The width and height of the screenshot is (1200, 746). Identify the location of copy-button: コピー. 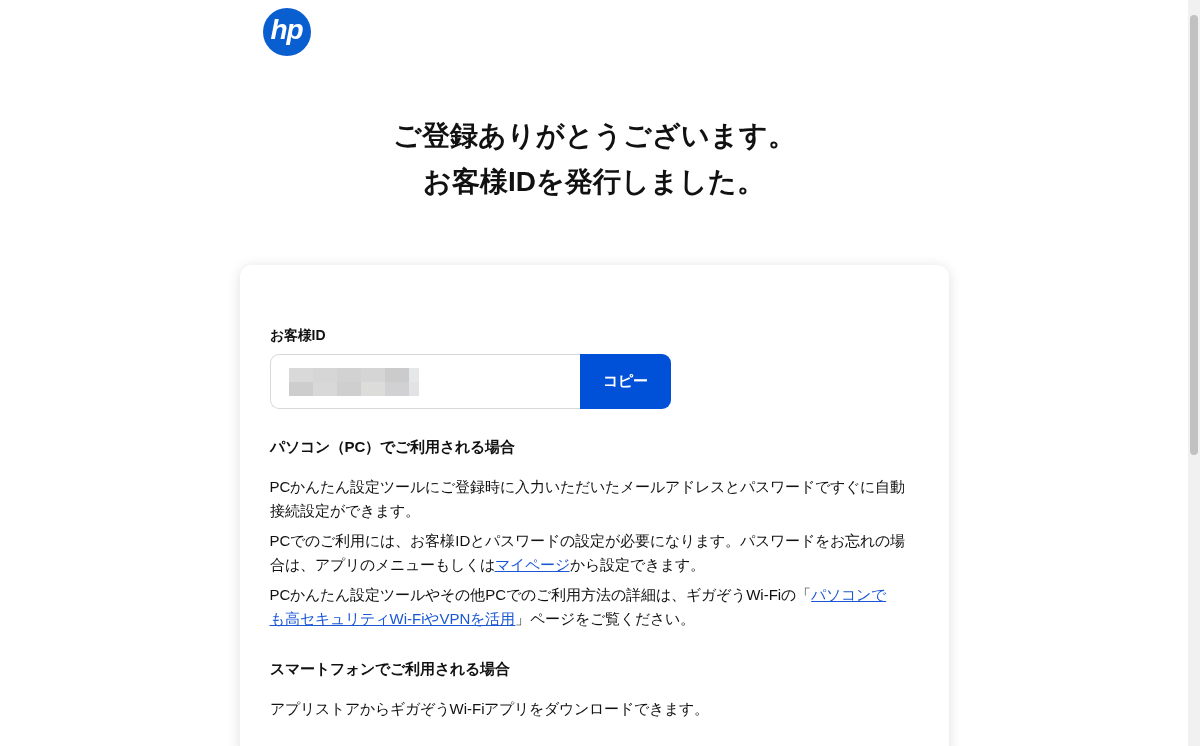
(625, 381).